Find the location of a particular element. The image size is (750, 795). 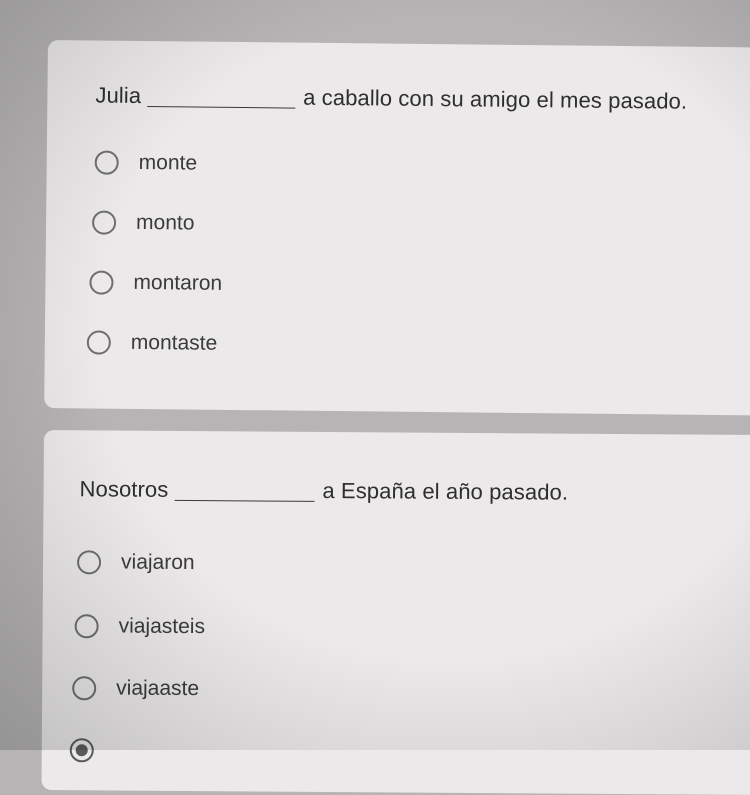

option-label: viajaaste is located at coordinates (158, 688).